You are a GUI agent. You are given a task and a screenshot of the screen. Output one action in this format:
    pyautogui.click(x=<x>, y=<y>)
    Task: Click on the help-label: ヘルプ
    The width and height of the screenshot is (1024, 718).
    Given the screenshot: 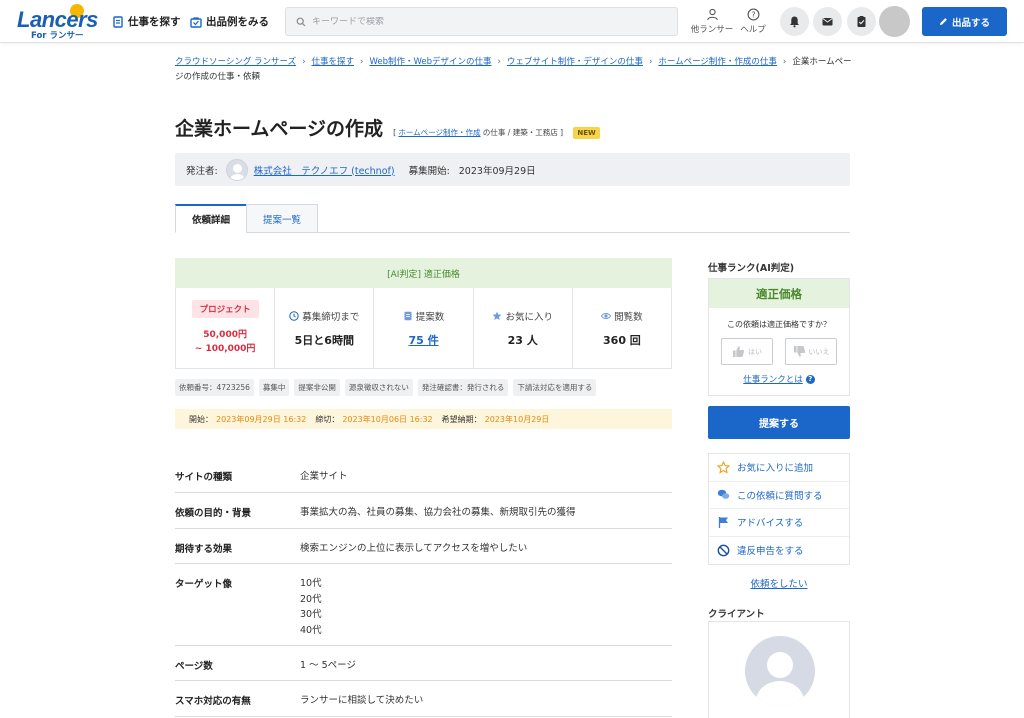 What is the action you would take?
    pyautogui.click(x=753, y=30)
    